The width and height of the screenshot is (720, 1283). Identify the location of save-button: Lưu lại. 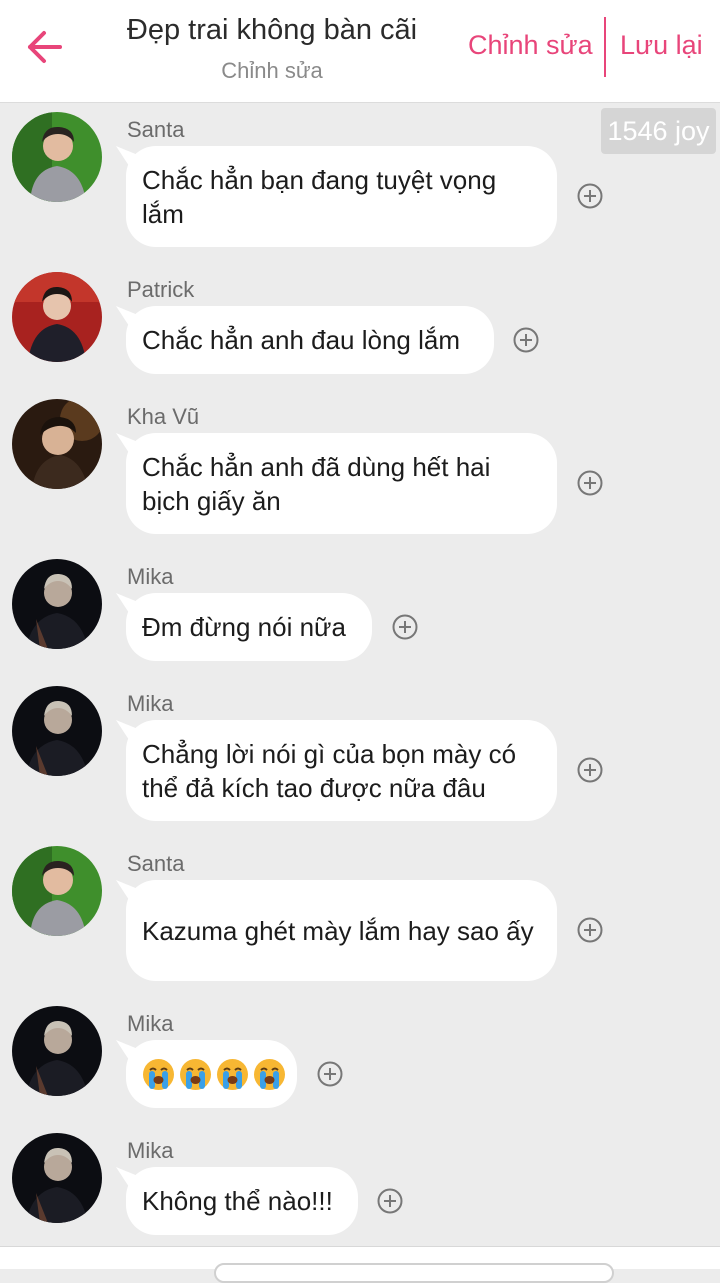
(661, 45).